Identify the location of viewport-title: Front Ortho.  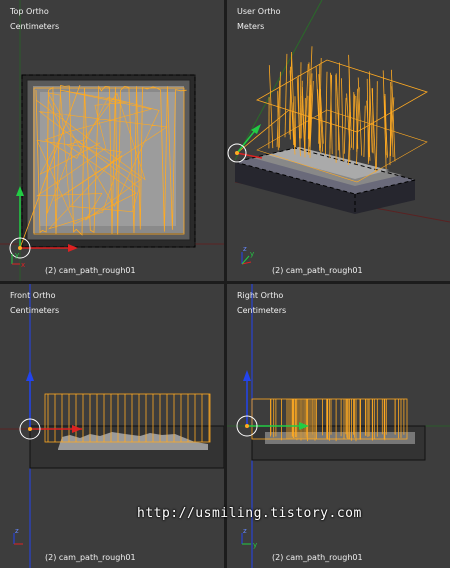
(33, 295).